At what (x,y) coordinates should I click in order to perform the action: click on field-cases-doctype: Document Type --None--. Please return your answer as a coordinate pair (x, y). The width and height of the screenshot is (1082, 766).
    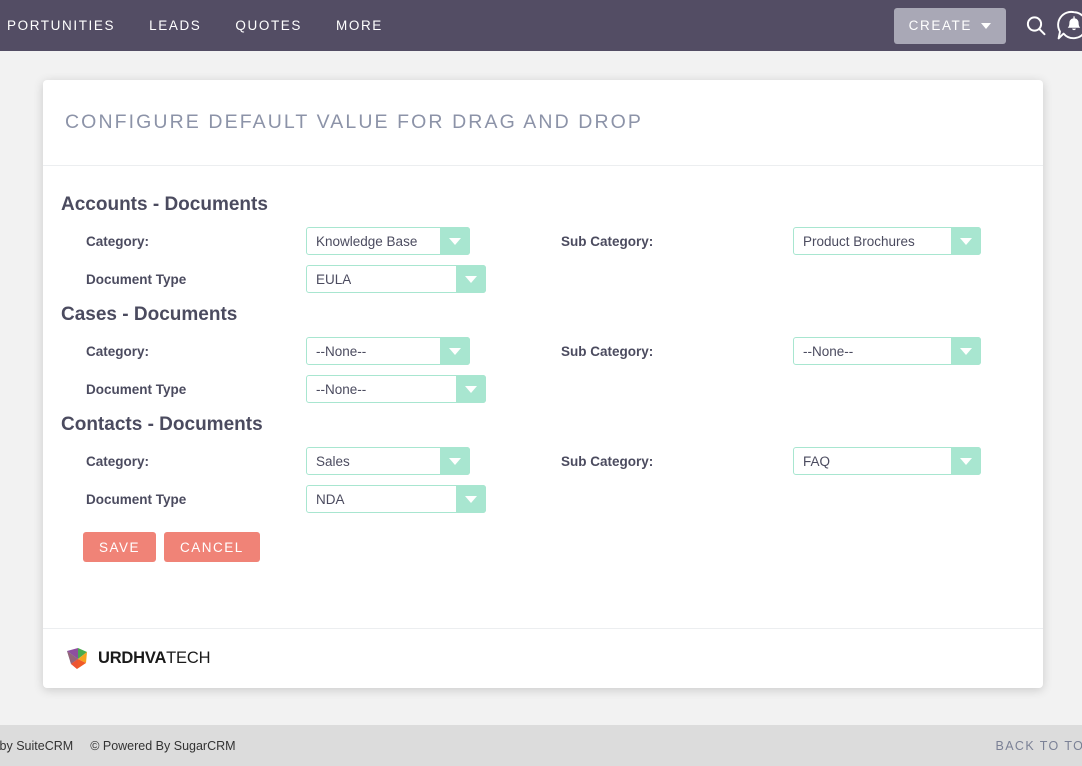
    Looking at the image, I should click on (306, 389).